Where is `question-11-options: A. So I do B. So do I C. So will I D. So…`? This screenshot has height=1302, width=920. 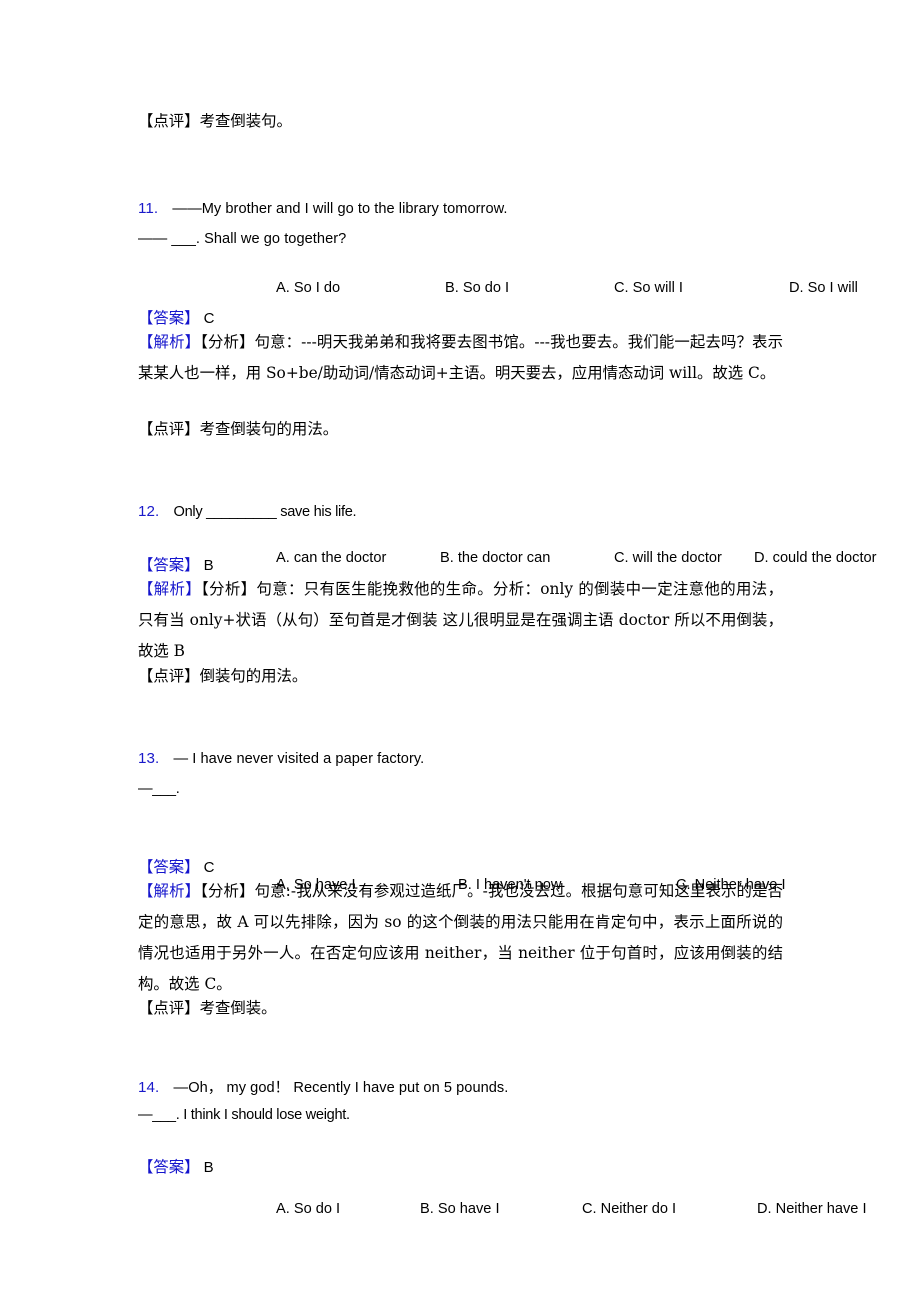
question-11-options: A. So I do B. So do I C. So will I D. So… is located at coordinates (598, 292).